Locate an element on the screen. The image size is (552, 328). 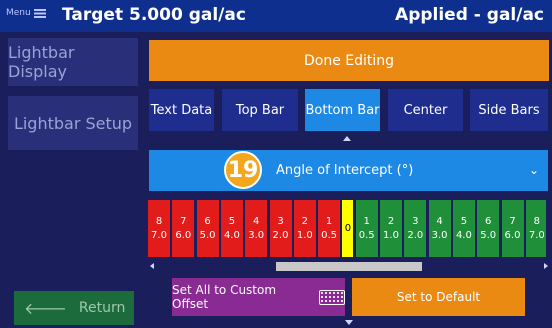
menu-button: Menu is located at coordinates (26, 13).